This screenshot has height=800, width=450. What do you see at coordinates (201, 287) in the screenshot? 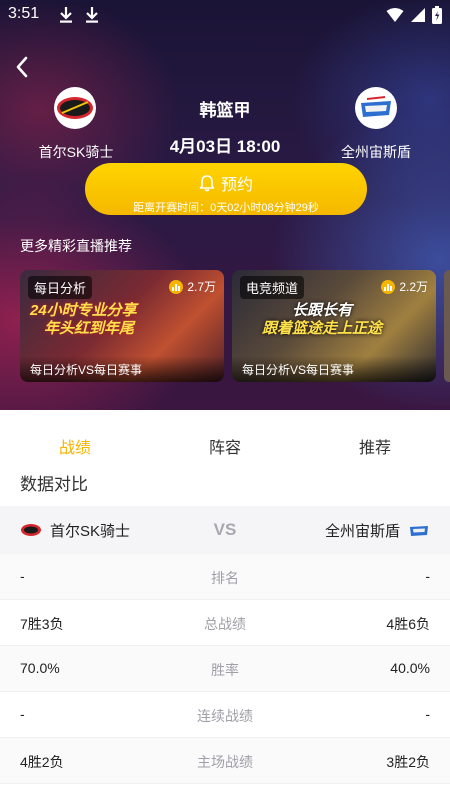
I see `card-views-count: 2.7万` at bounding box center [201, 287].